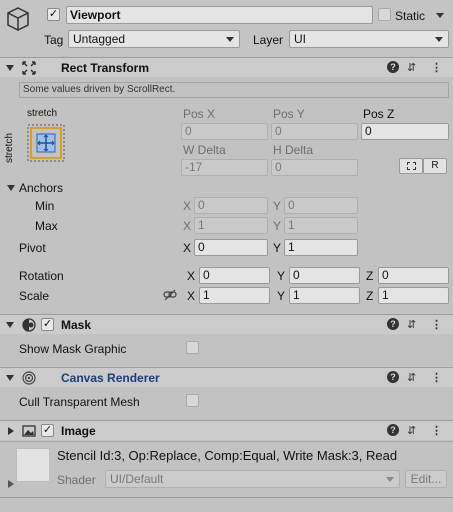 The image size is (453, 512). I want to click on static-toggle, so click(384, 14).